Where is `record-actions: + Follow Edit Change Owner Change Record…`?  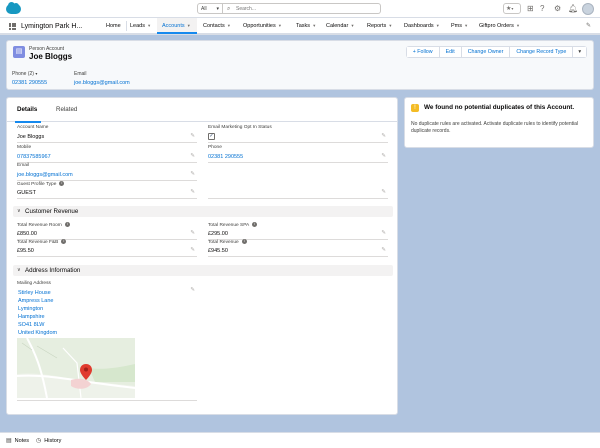 record-actions: + Follow Edit Change Owner Change Record… is located at coordinates (496, 52).